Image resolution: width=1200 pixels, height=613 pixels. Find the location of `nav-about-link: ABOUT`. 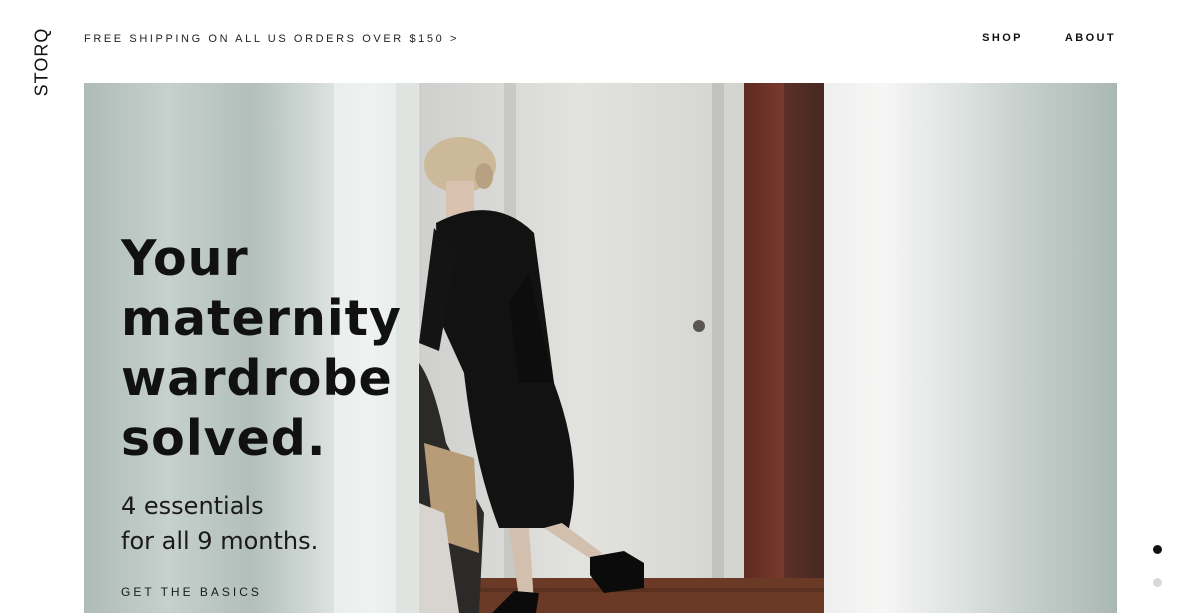

nav-about-link: ABOUT is located at coordinates (1090, 38).